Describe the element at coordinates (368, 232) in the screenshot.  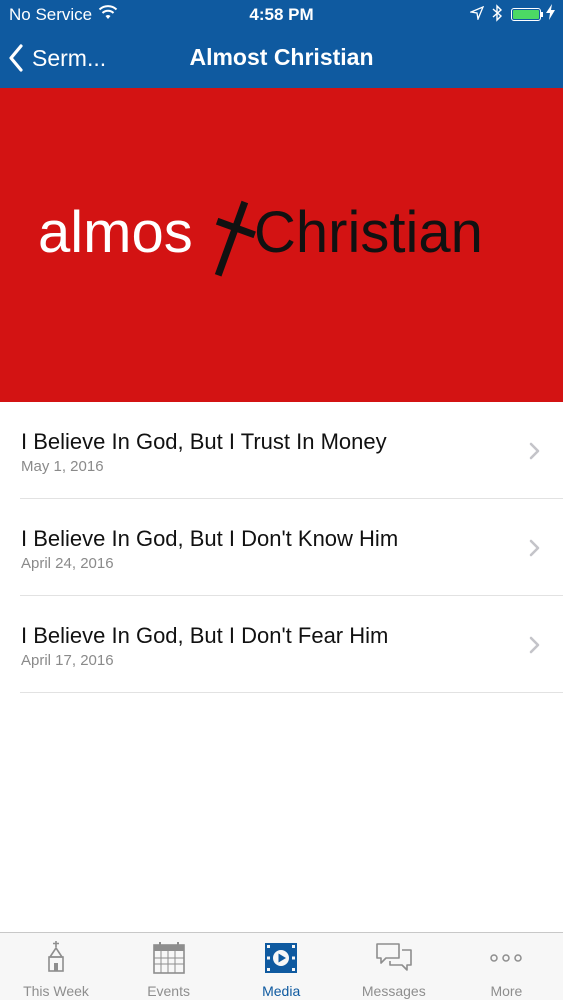
I see `logo-text-right: Christian` at that location.